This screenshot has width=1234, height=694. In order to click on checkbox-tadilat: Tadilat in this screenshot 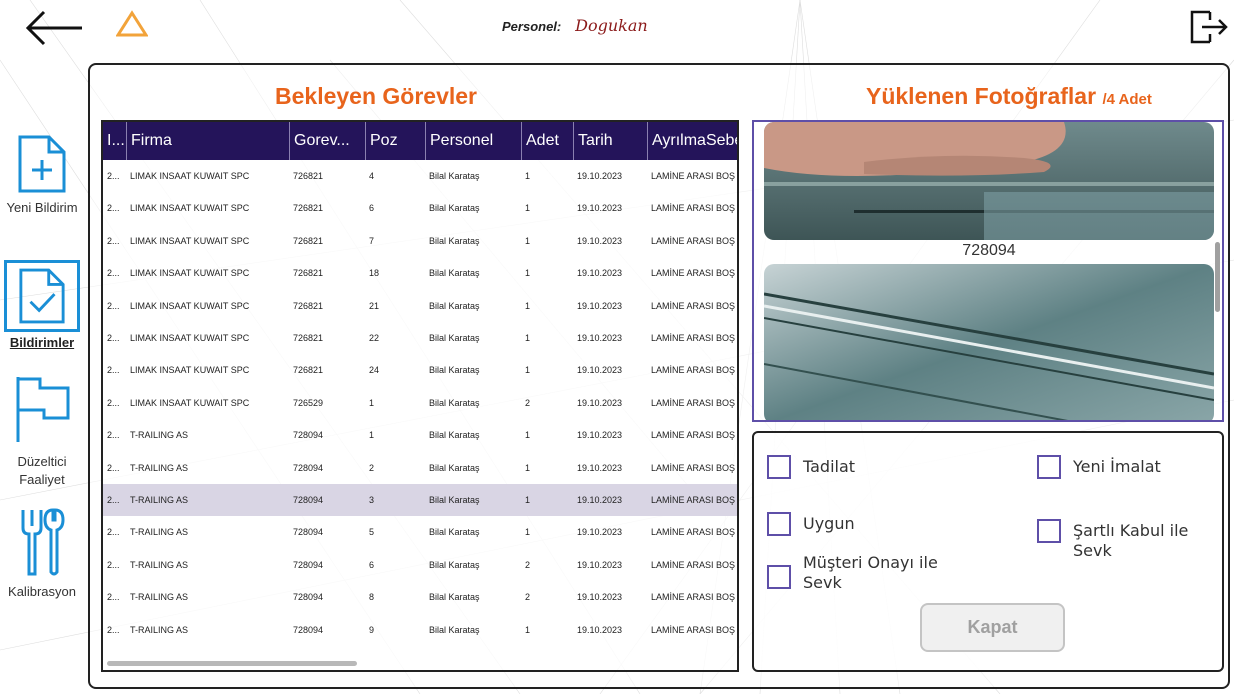, I will do `click(811, 467)`.